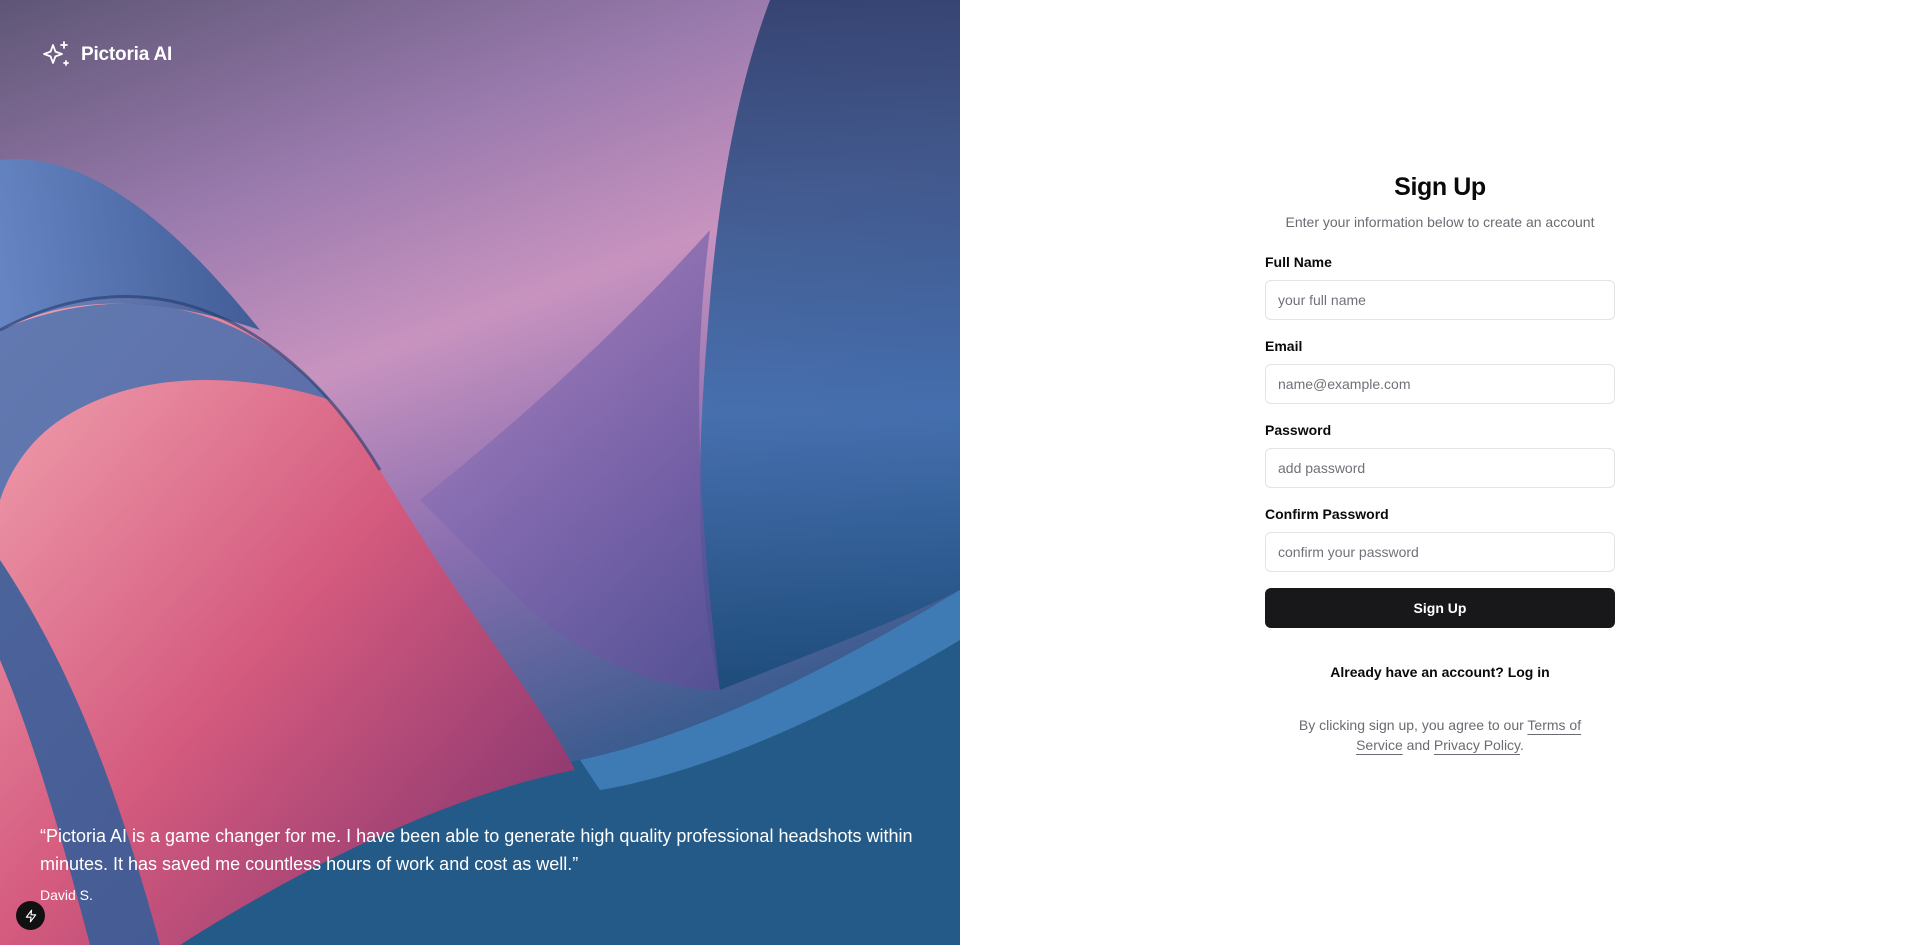 The height and width of the screenshot is (945, 1920). I want to click on testimonial-author: David S., so click(66, 895).